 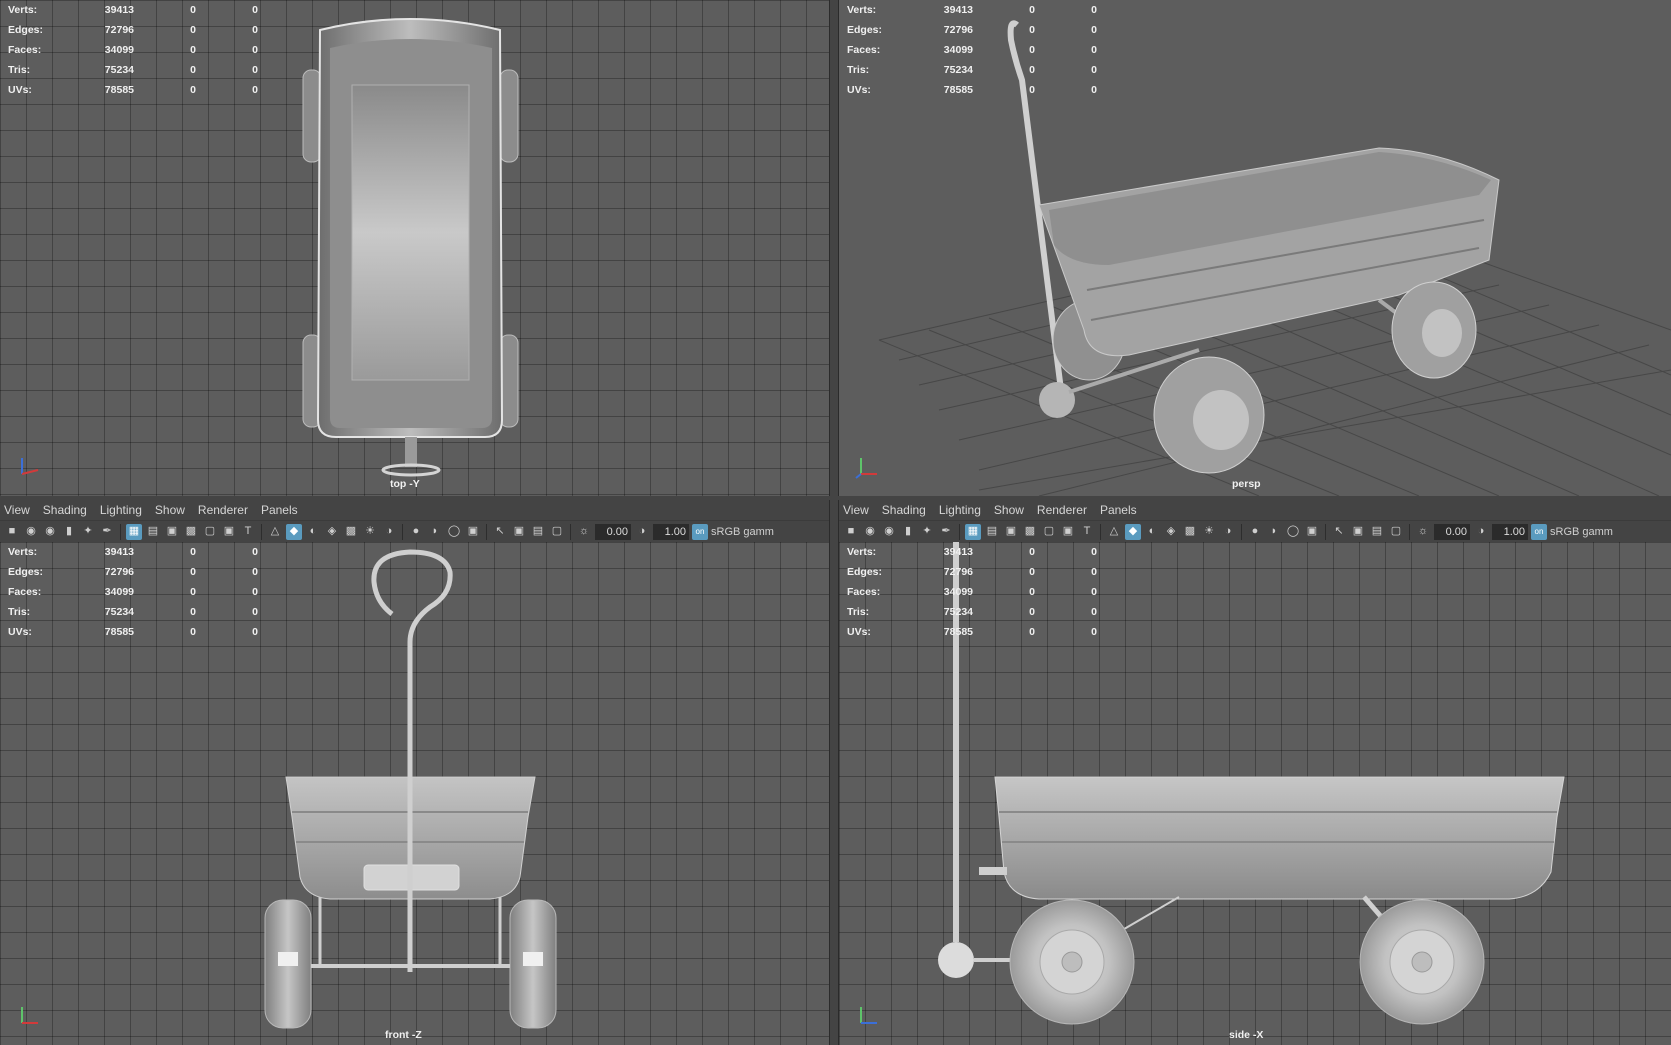 What do you see at coordinates (133, 612) in the screenshot?
I see `hud-row-tris: Tris: 75234 0 0` at bounding box center [133, 612].